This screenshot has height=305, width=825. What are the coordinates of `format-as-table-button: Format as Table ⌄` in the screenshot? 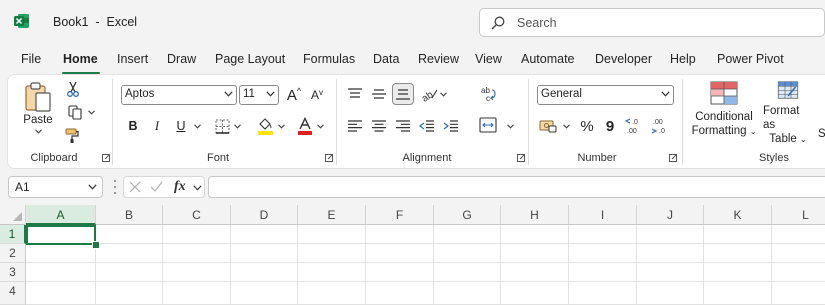 It's located at (788, 114).